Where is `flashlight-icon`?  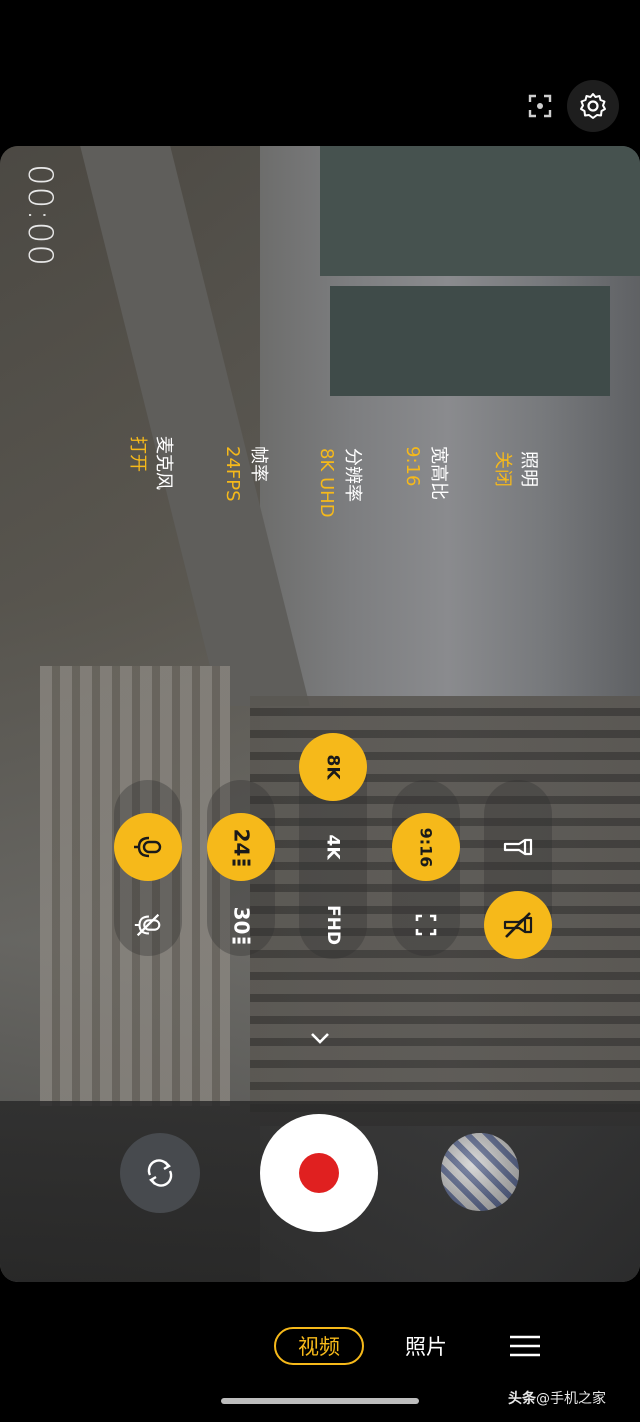
flashlight-icon is located at coordinates (518, 847).